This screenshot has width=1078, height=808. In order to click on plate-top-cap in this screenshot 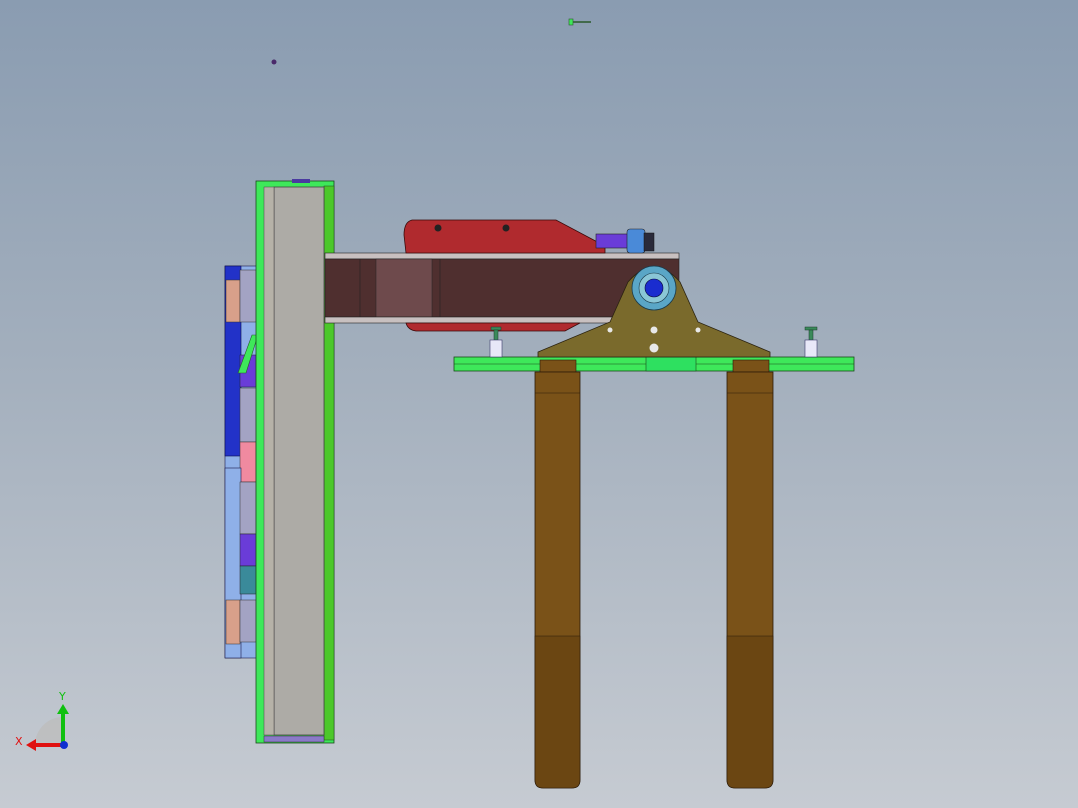, I will do `click(301, 181)`.